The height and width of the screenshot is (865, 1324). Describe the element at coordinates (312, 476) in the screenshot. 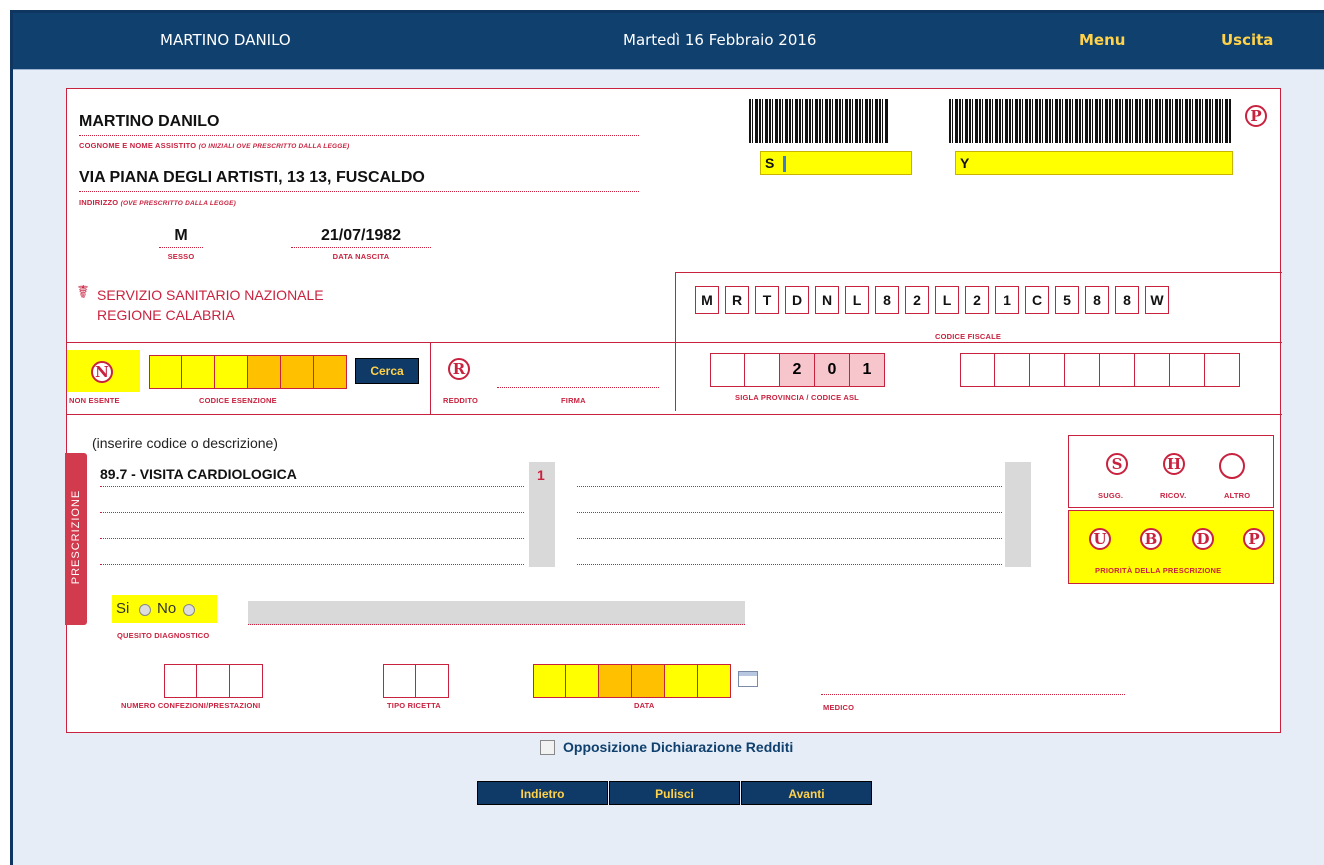

I see `prescrizione-row-1: 89.7 - VISITA CARDIOLOGICA` at that location.